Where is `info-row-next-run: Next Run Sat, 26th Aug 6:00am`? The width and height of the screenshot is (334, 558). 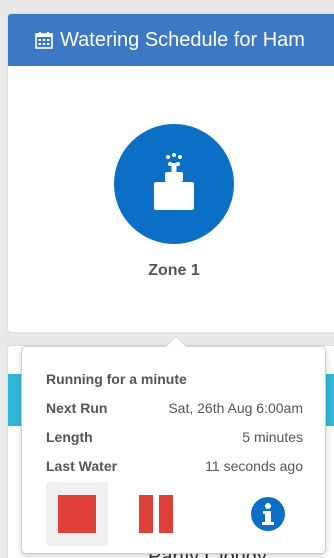 info-row-next-run: Next Run Sat, 26th Aug 6:00am is located at coordinates (174, 408).